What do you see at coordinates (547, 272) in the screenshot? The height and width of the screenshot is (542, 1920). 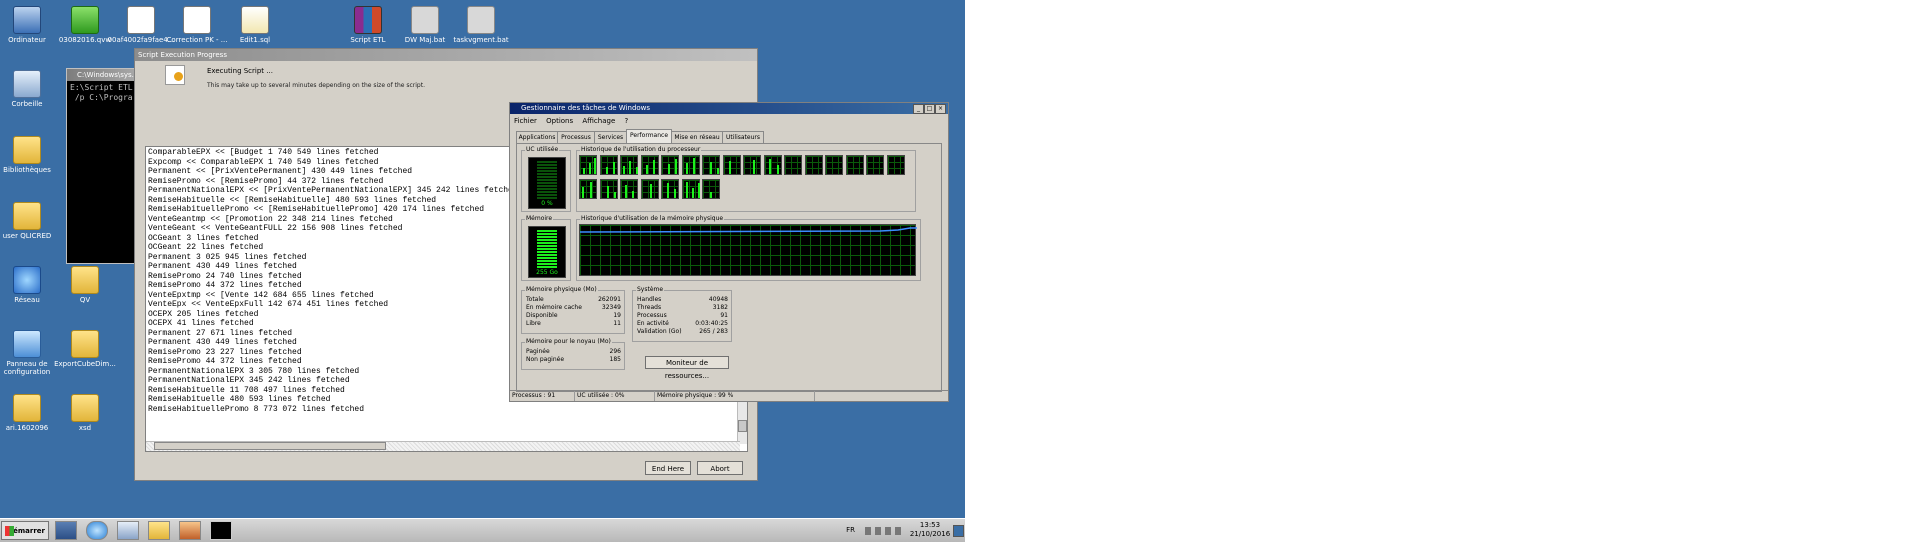 I see `memory-value: 255 Go` at bounding box center [547, 272].